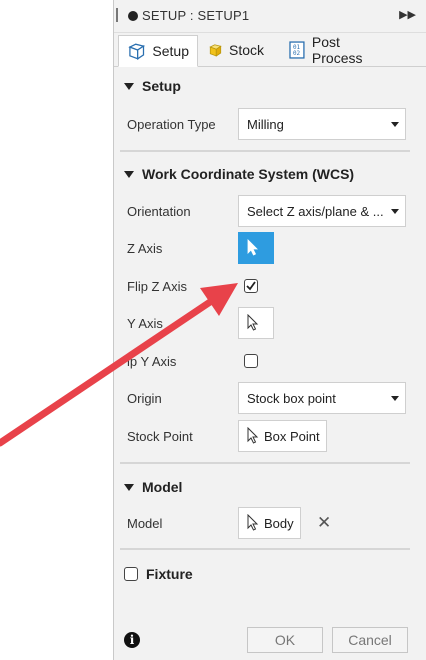  Describe the element at coordinates (133, 16) in the screenshot. I see `record-icon` at that location.